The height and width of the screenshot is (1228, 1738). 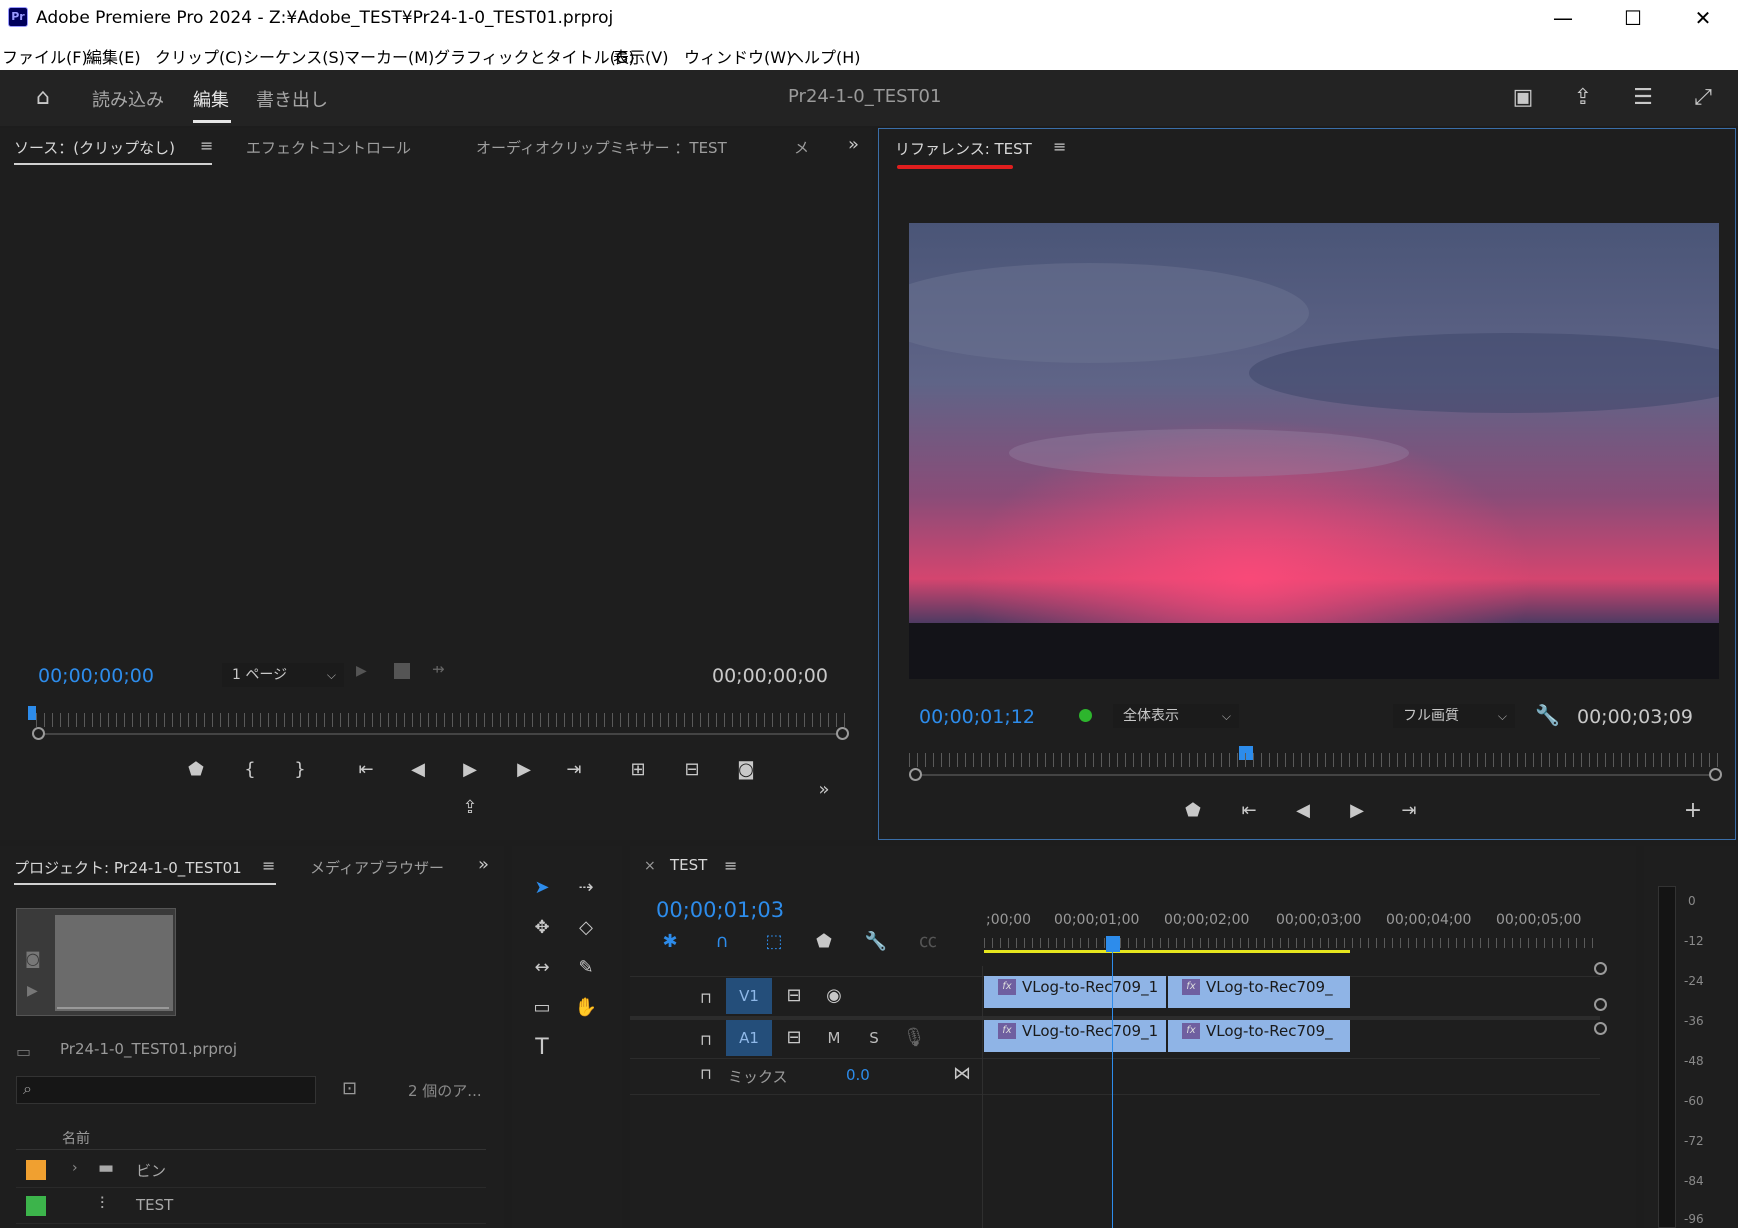 I want to click on workspace-menu-icon: ☰, so click(x=1643, y=98).